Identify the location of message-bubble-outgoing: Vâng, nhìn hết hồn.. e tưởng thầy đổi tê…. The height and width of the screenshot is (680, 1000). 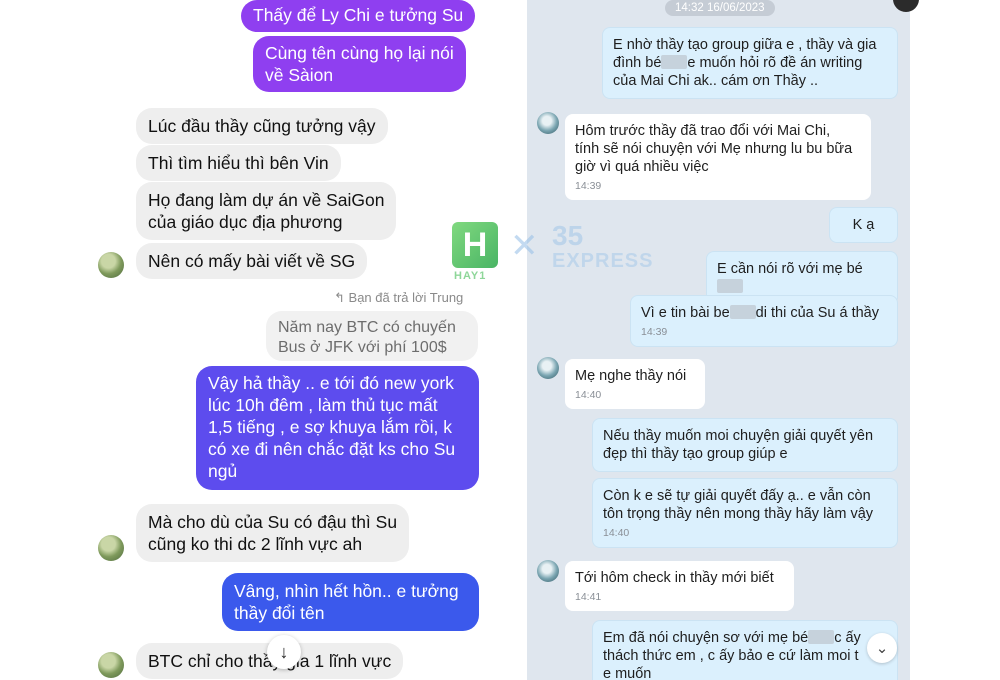
(350, 602).